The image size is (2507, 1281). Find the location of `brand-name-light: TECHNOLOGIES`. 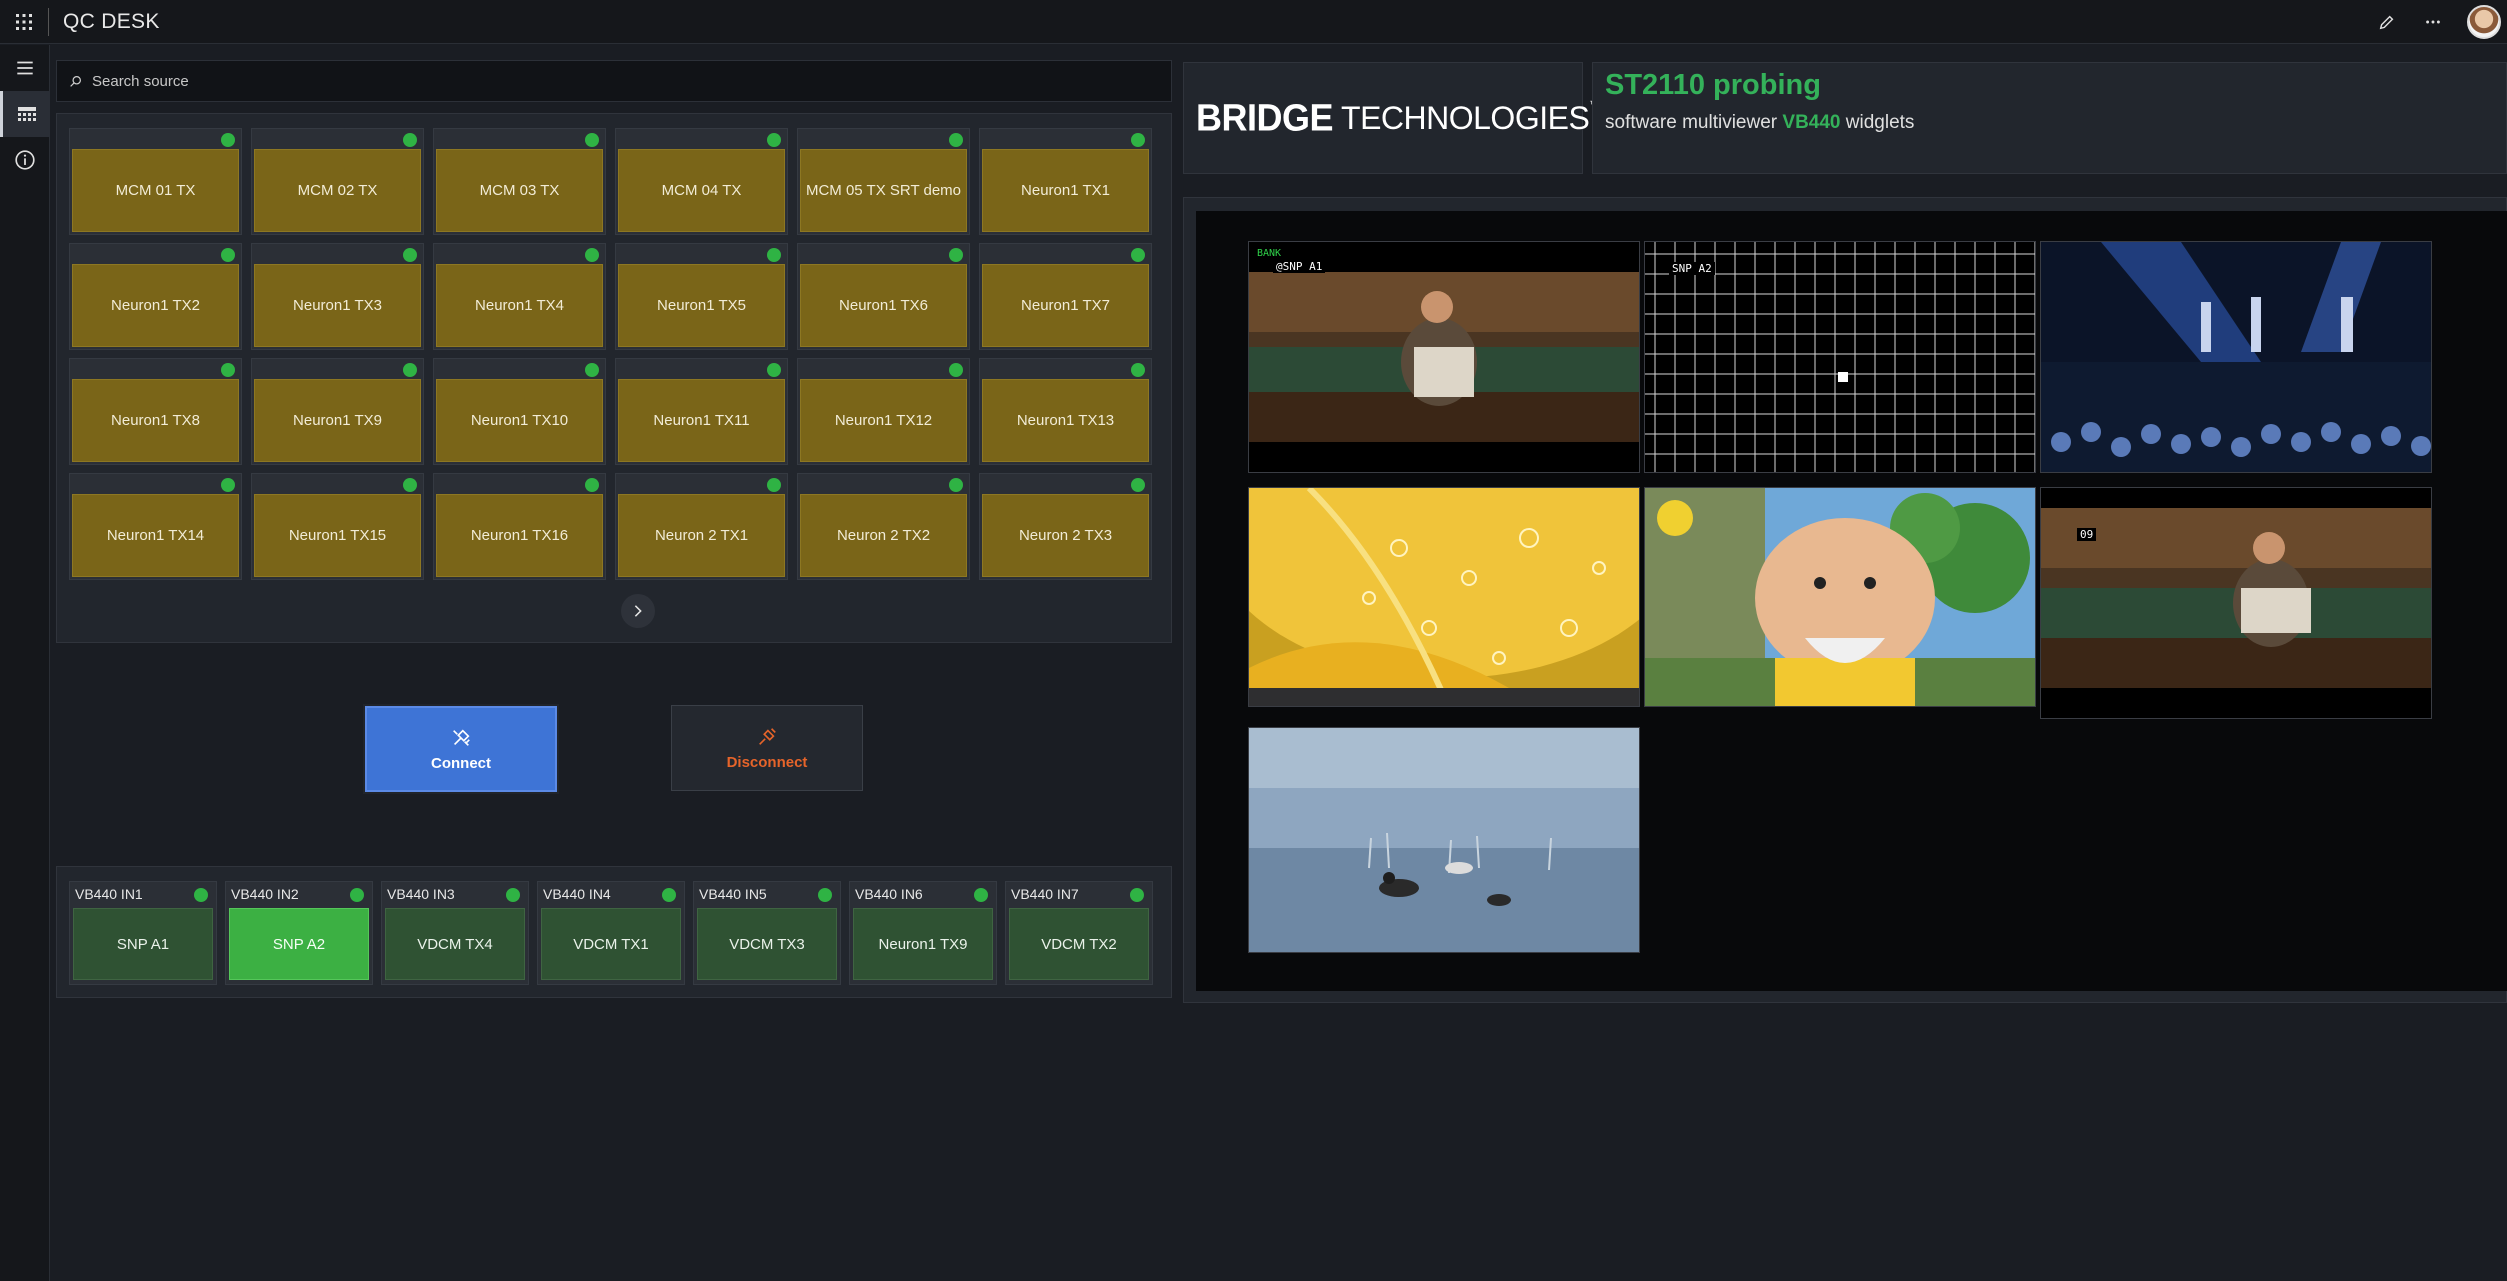

brand-name-light: TECHNOLOGIES is located at coordinates (1465, 117).